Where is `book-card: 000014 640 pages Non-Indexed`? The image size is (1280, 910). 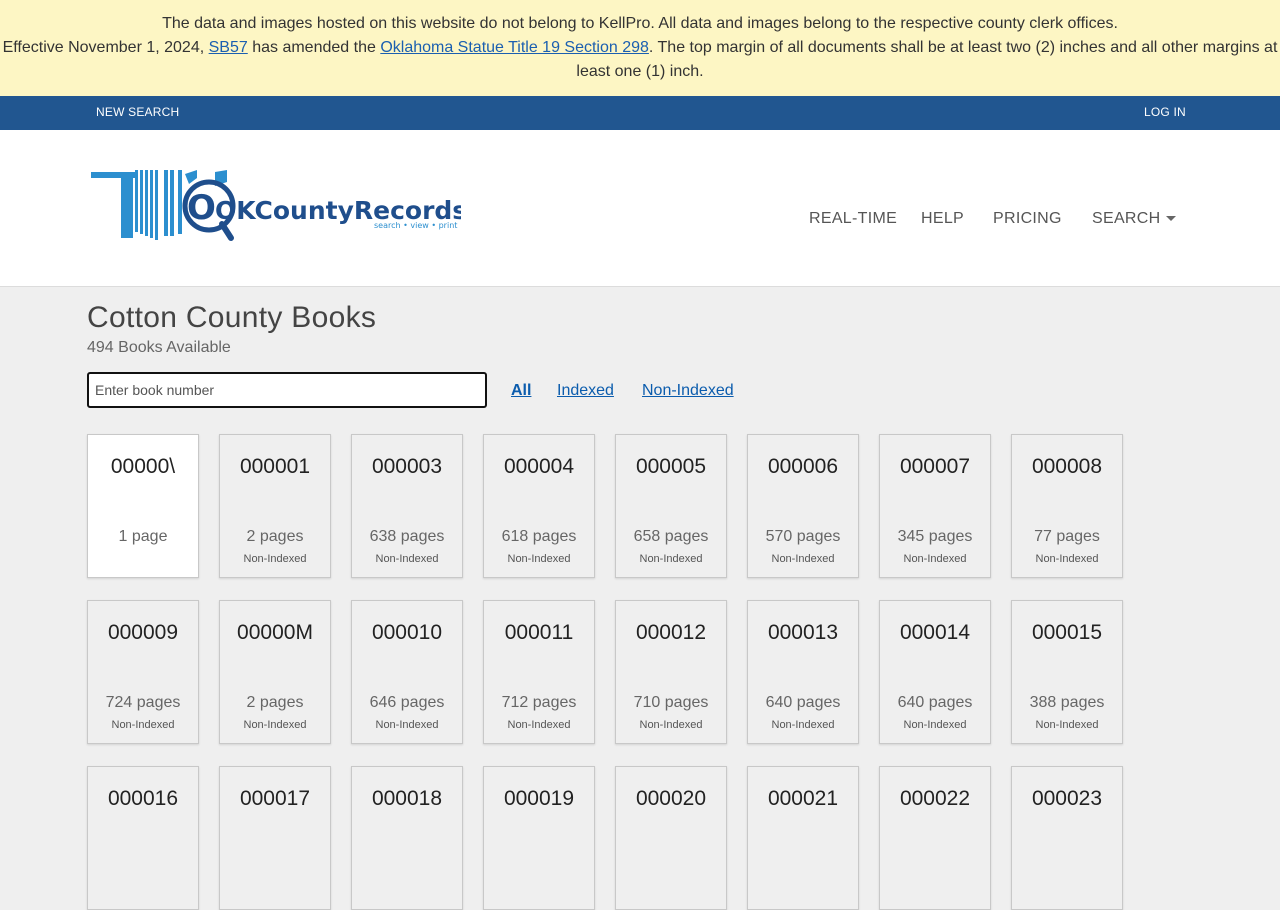
book-card: 000014 640 pages Non-Indexed is located at coordinates (935, 672).